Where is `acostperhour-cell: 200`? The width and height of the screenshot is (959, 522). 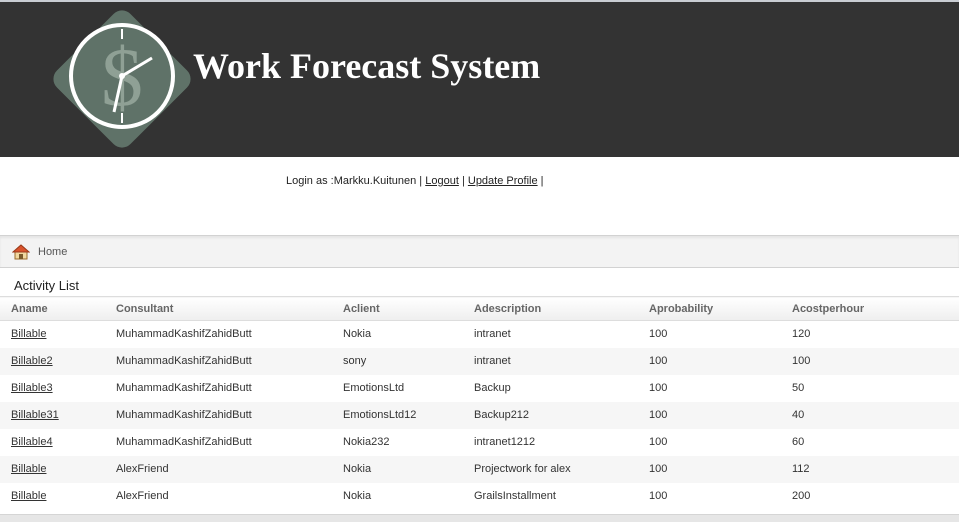 acostperhour-cell: 200 is located at coordinates (870, 496).